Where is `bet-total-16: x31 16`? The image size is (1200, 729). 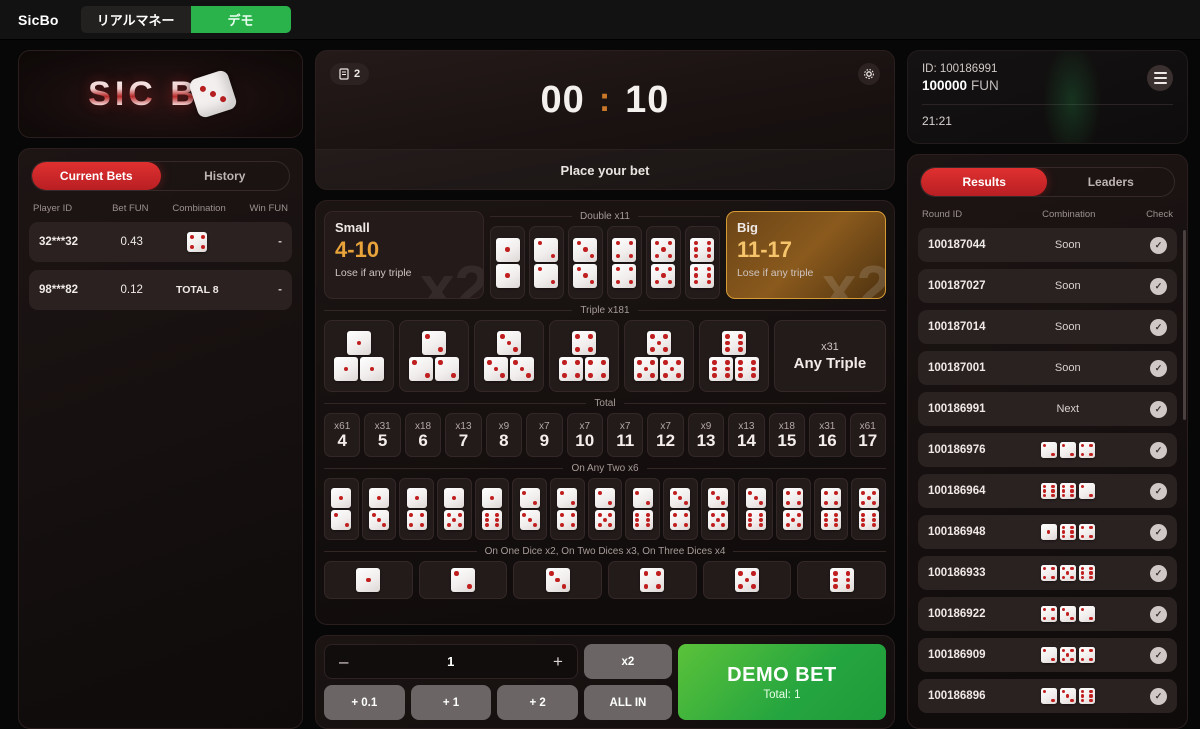 bet-total-16: x31 16 is located at coordinates (827, 435).